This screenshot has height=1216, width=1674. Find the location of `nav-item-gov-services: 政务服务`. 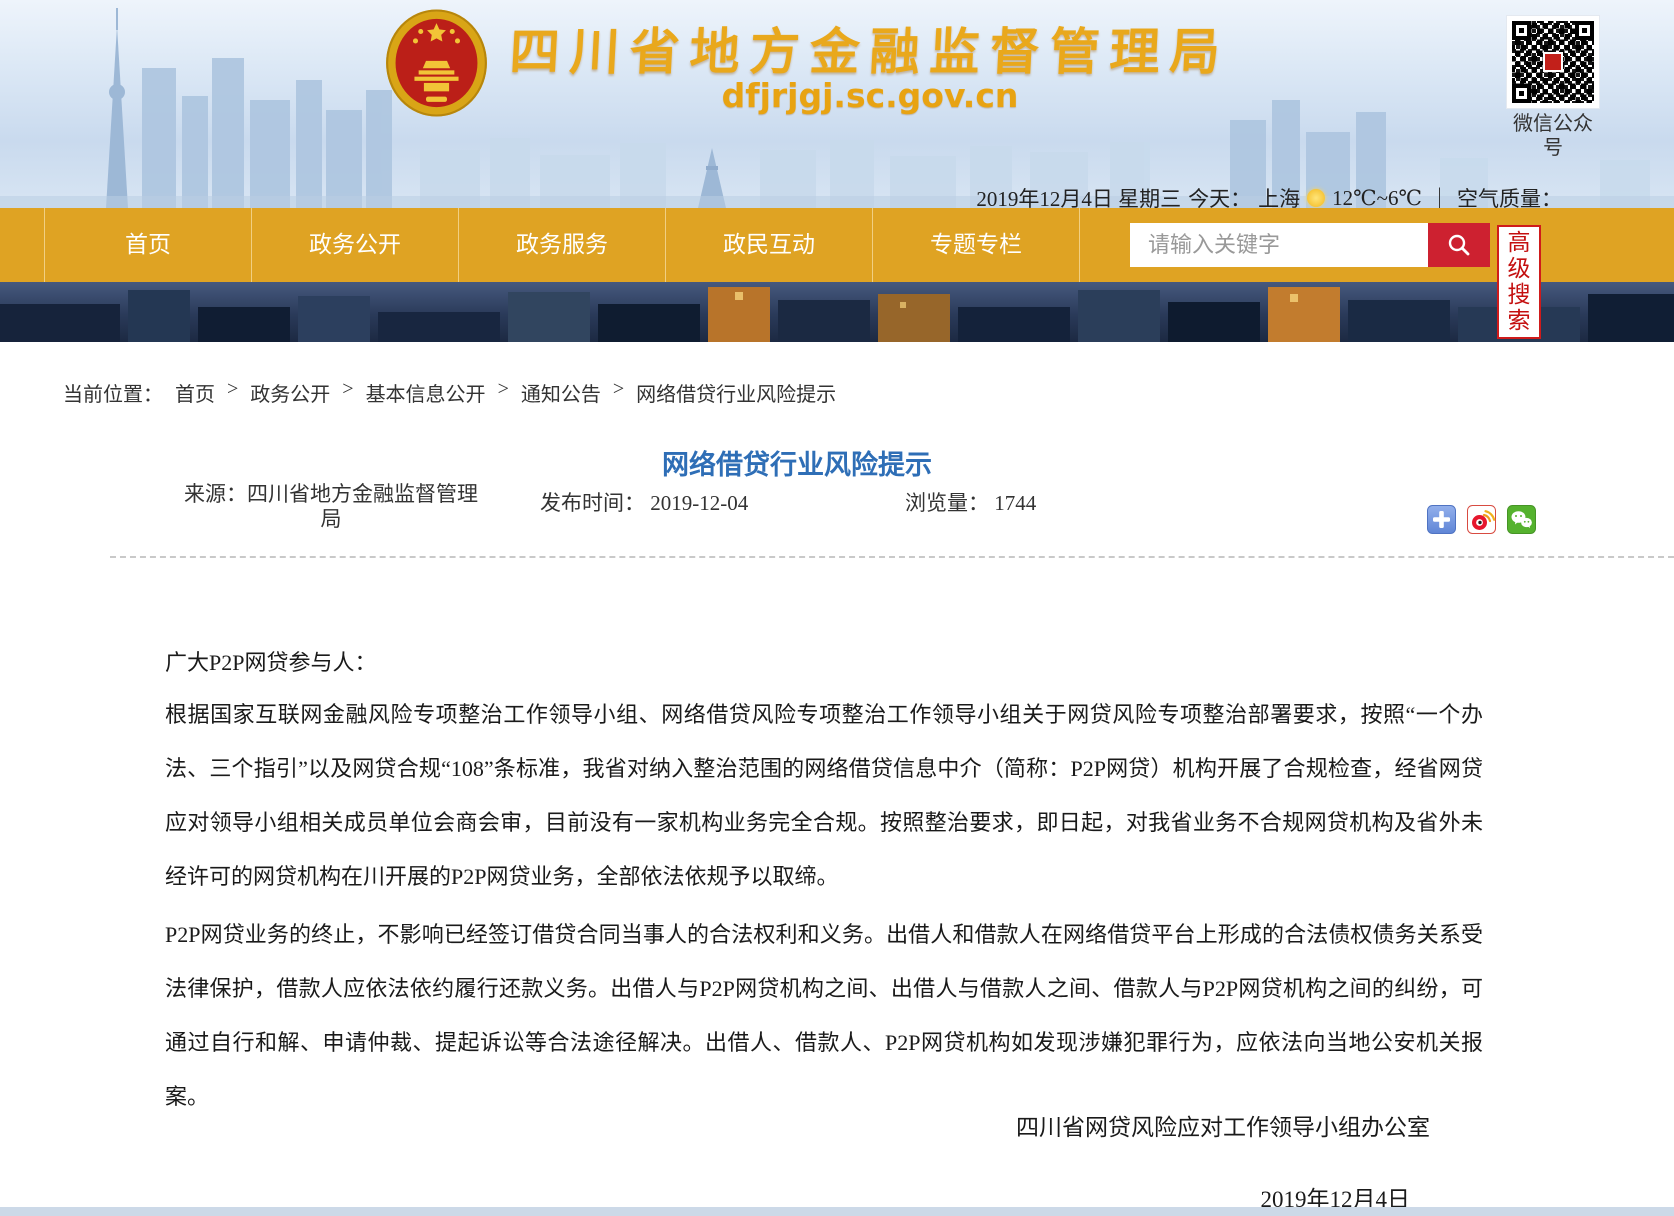

nav-item-gov-services: 政务服务 is located at coordinates (561, 245).